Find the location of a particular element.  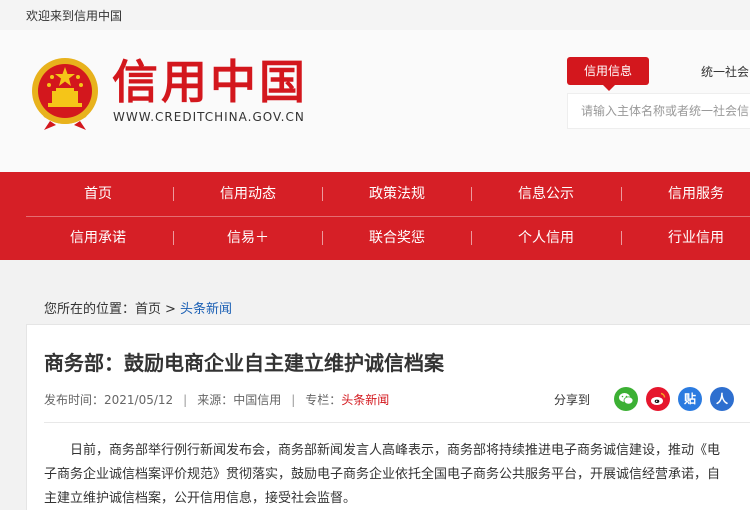

search-box is located at coordinates (658, 111).